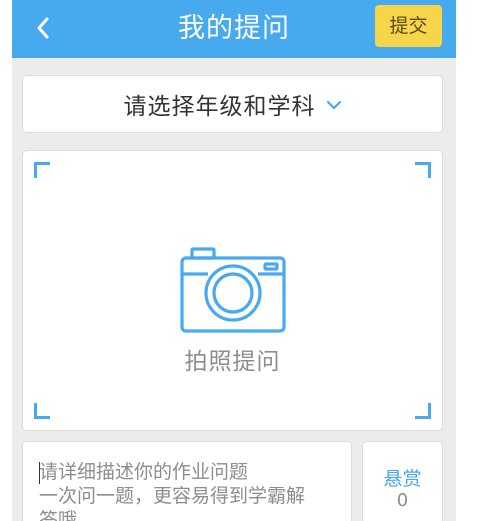 This screenshot has width=496, height=521. I want to click on frame-corner-bottom-left, so click(42, 411).